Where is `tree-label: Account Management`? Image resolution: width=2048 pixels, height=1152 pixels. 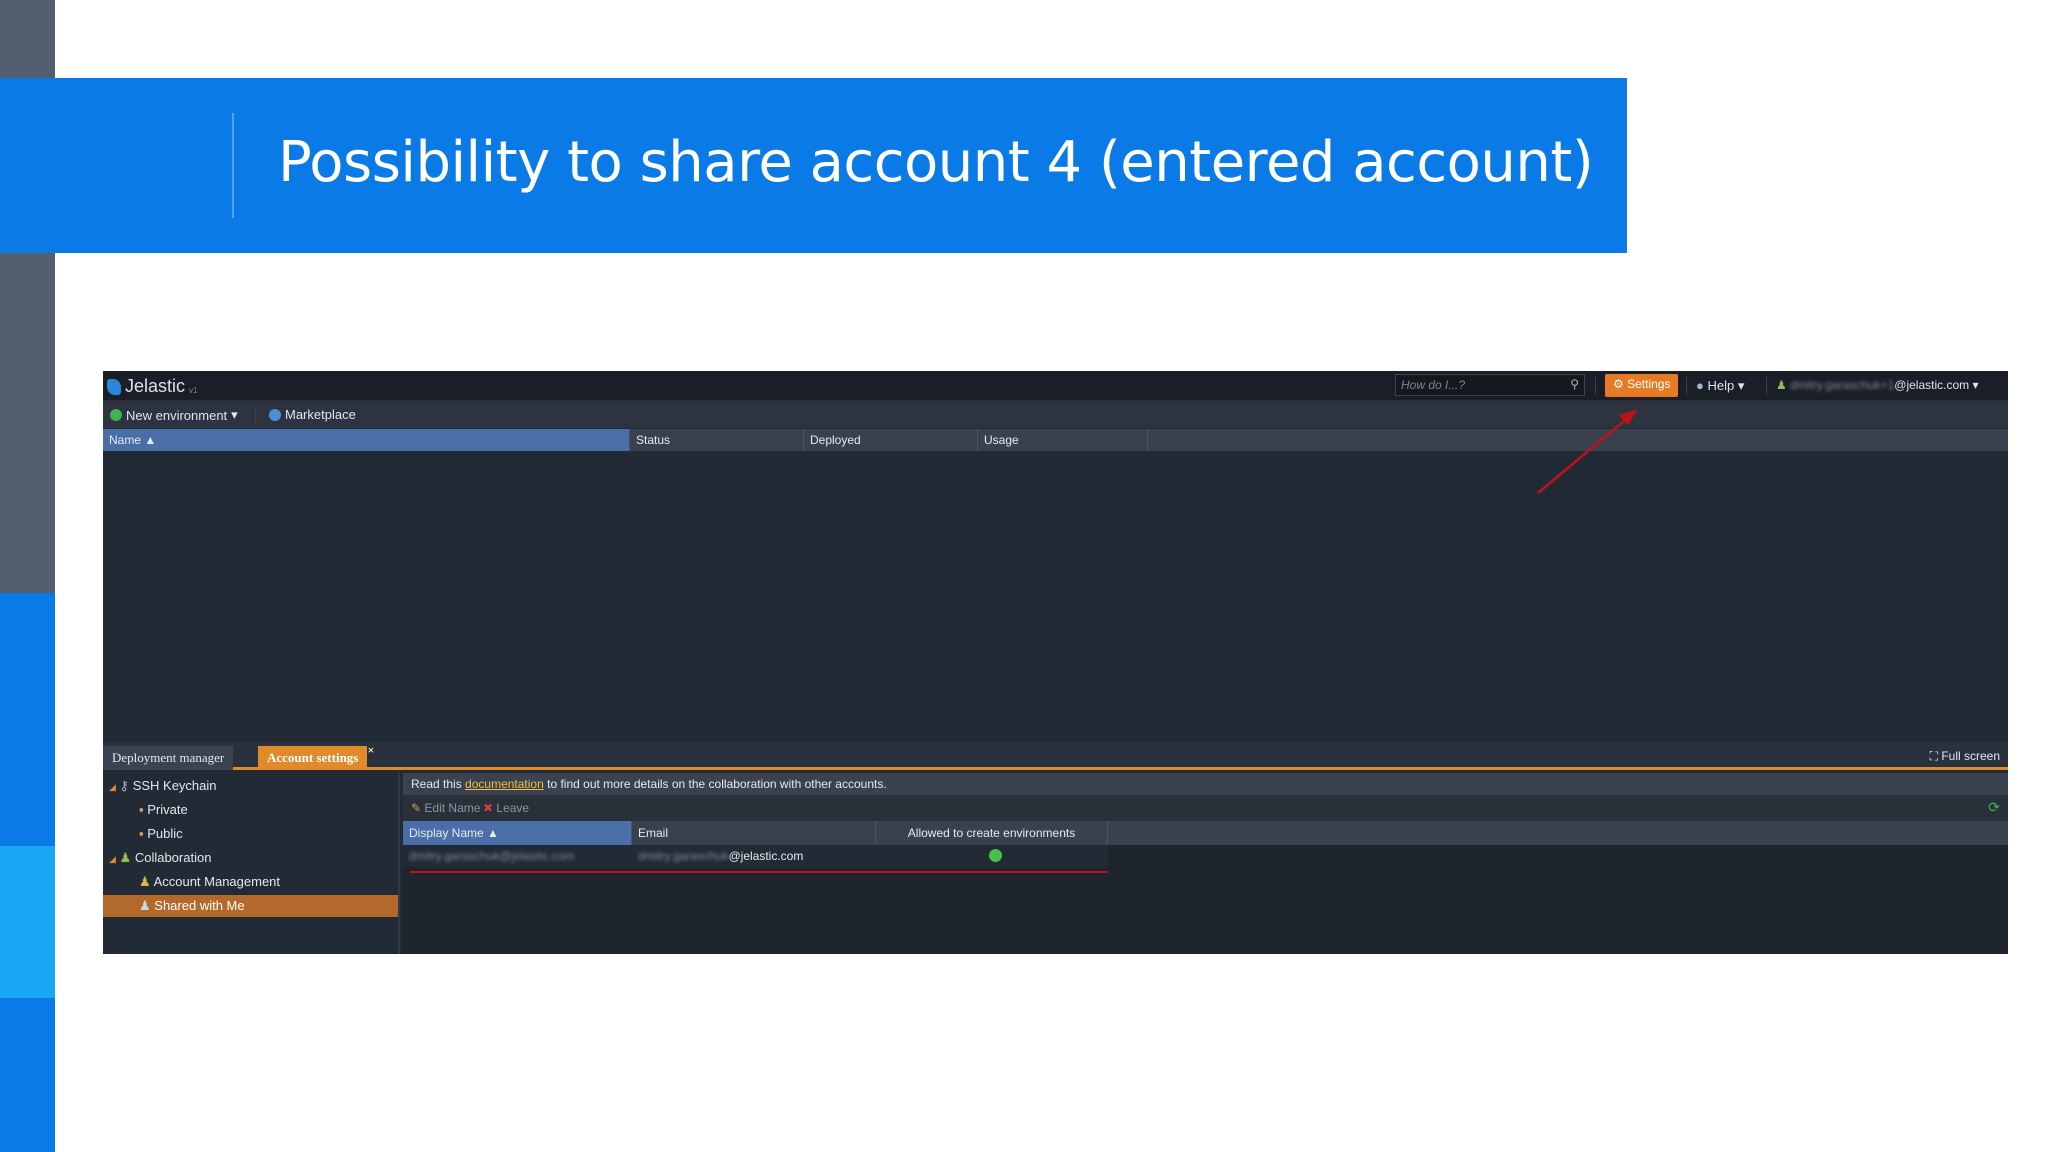 tree-label: Account Management is located at coordinates (217, 881).